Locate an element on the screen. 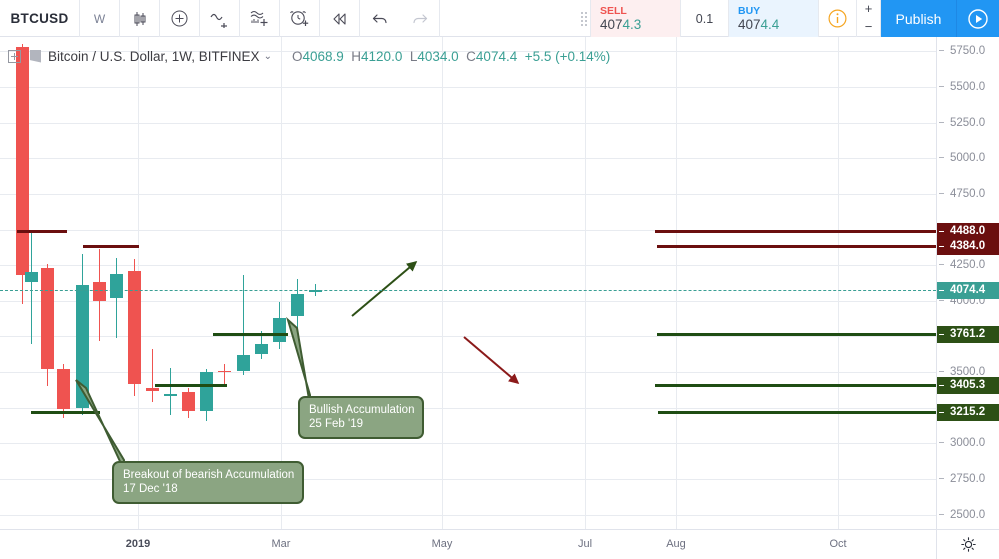 The height and width of the screenshot is (559, 999). time-tick: Mar is located at coordinates (281, 544).